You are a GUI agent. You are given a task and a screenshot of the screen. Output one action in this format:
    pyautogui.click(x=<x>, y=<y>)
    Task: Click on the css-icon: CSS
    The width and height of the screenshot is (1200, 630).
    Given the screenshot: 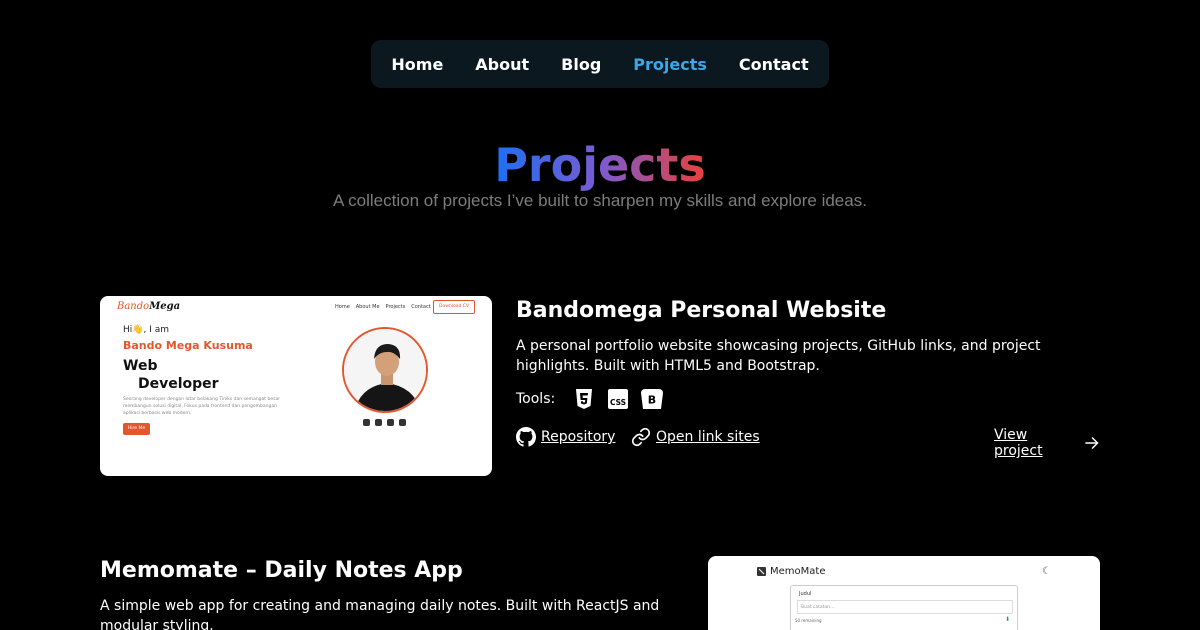 What is the action you would take?
    pyautogui.click(x=618, y=399)
    